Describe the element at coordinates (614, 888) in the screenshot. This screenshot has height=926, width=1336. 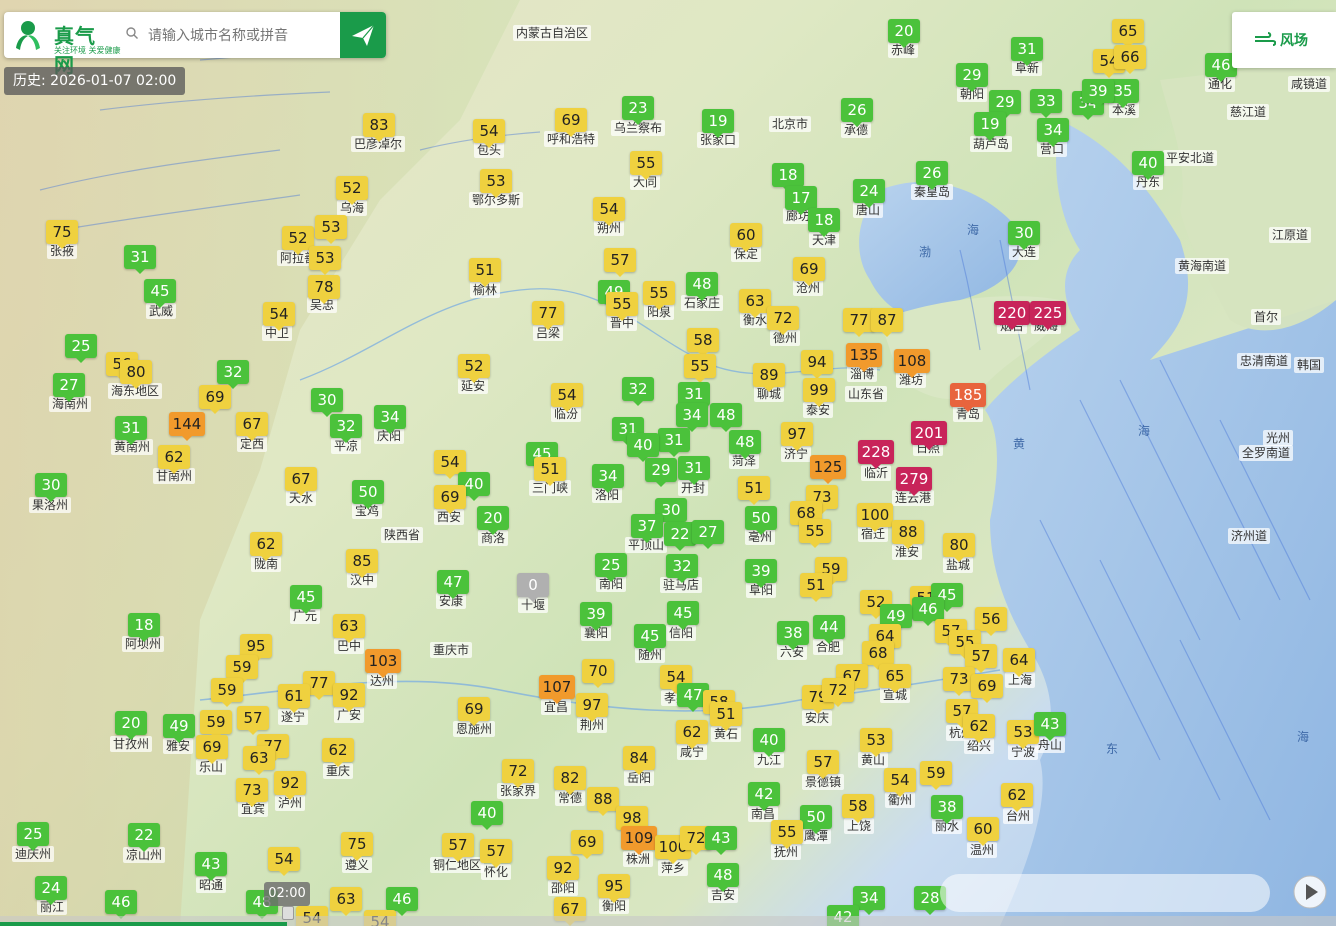
I see `aqi-marker: 95` at that location.